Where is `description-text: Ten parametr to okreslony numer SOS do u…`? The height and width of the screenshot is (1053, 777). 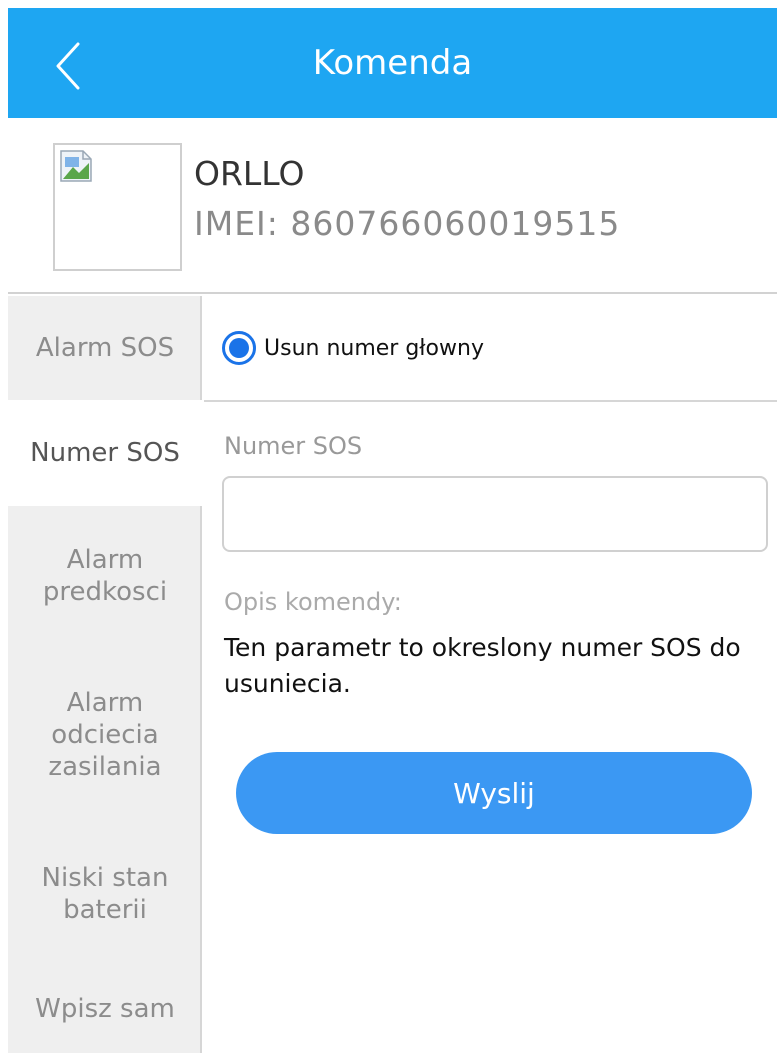
description-text: Ten parametr to okreslony numer SOS do u… is located at coordinates (482, 665).